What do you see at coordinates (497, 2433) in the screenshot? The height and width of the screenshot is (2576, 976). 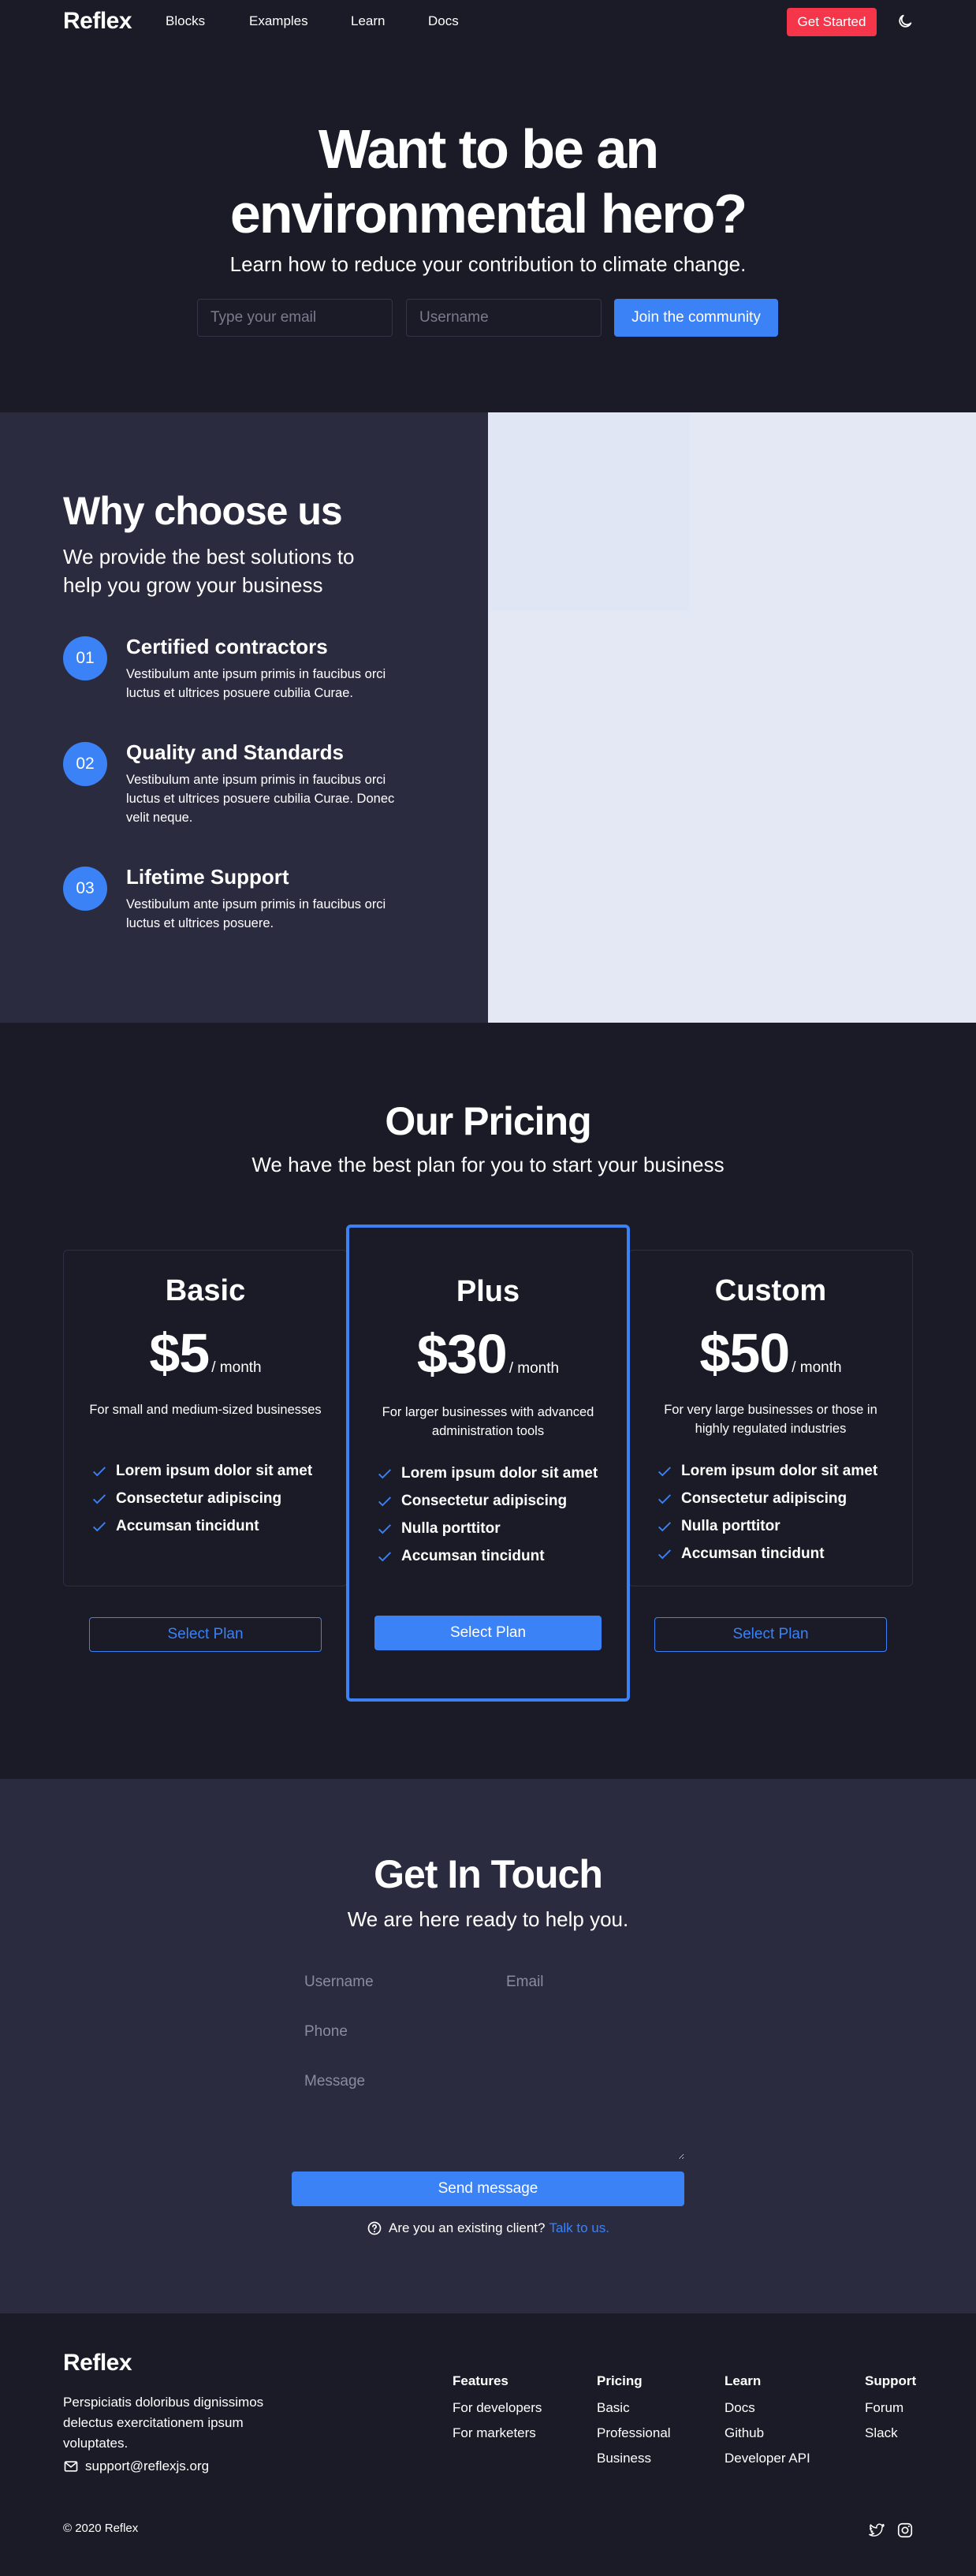 I see `footer-link: For marketers` at bounding box center [497, 2433].